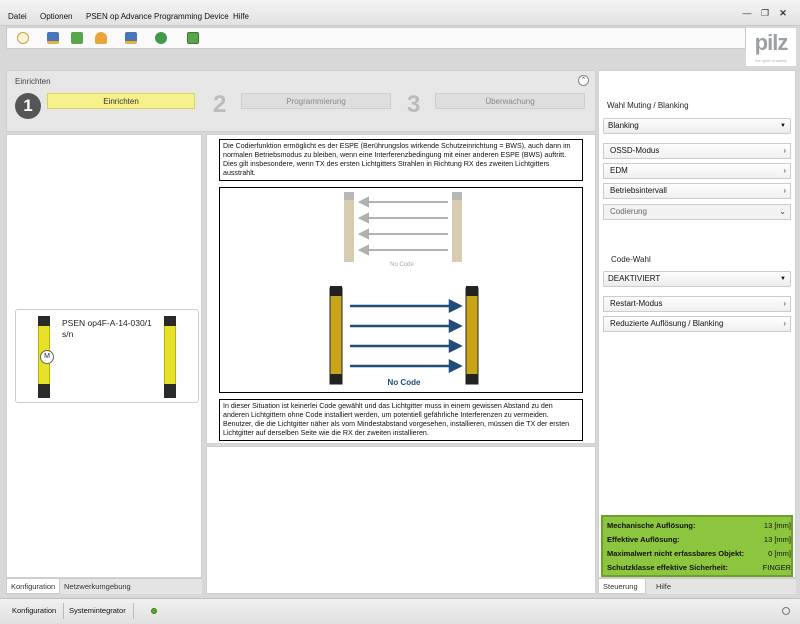  Describe the element at coordinates (472, 379) in the screenshot. I see `rx-foot` at that location.